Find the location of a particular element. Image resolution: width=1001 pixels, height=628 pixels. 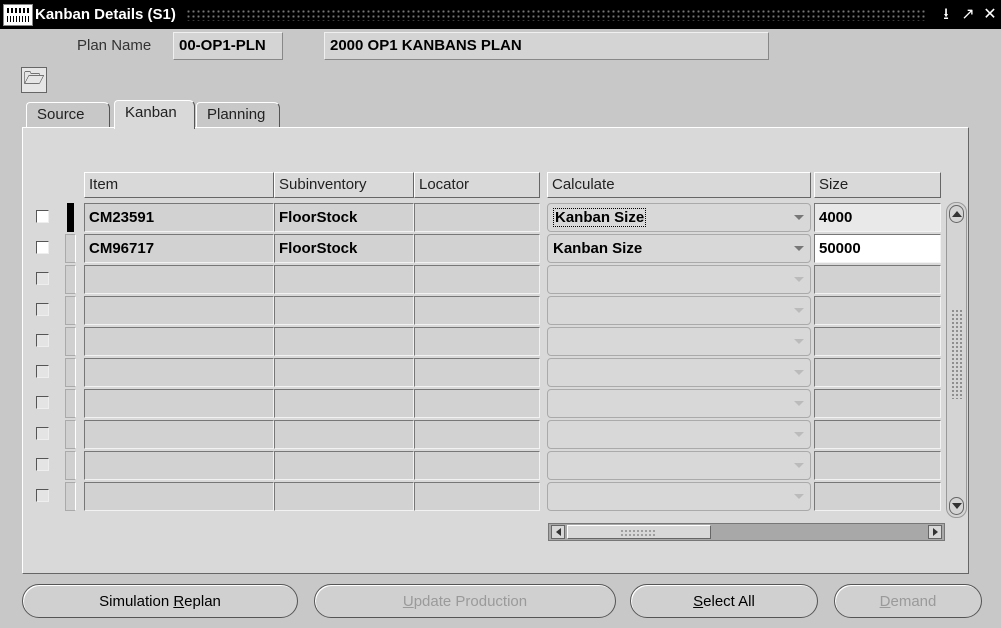

horizontal-scrollbar is located at coordinates (746, 532).